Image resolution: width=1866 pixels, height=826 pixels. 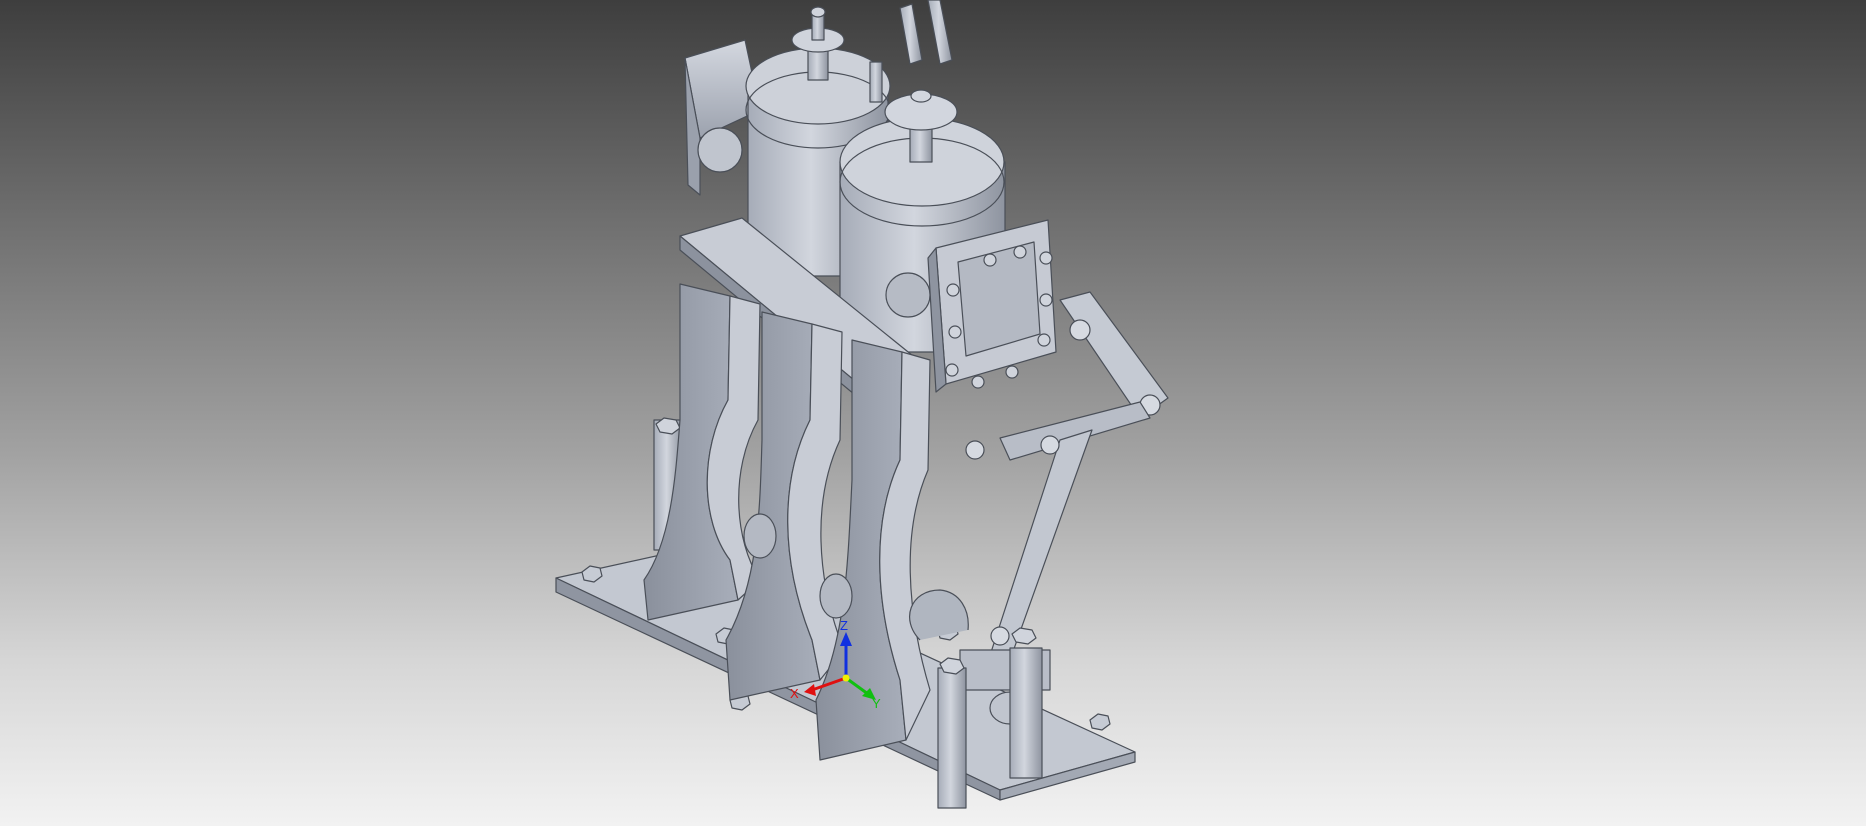 What do you see at coordinates (876, 703) in the screenshot?
I see `y-axis-label: Y` at bounding box center [876, 703].